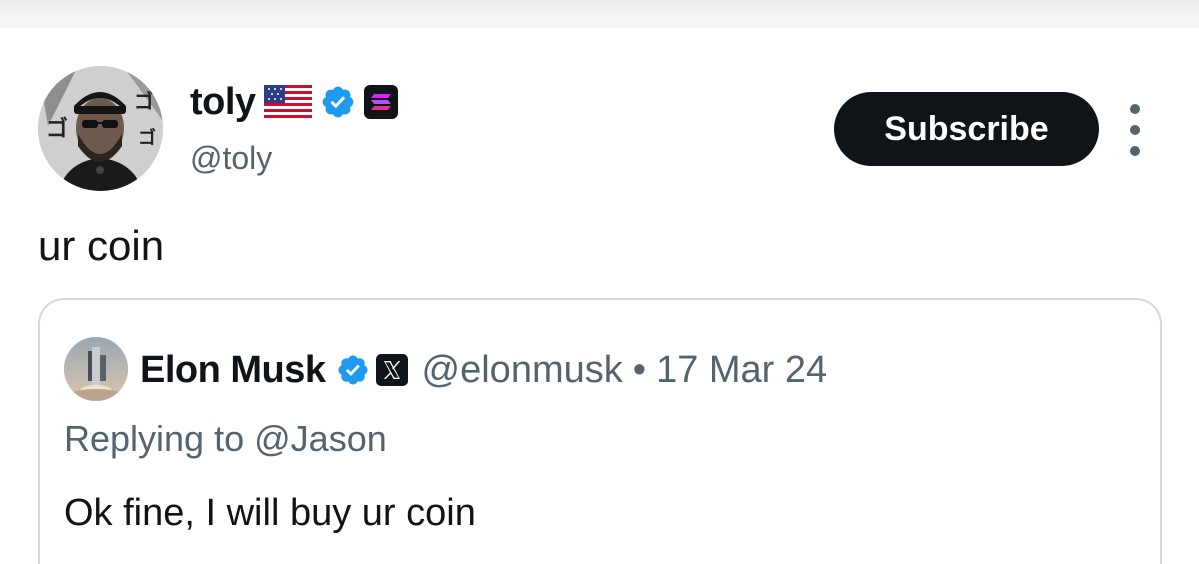  What do you see at coordinates (233, 370) in the screenshot?
I see `quoted-author-name: Elon Musk` at bounding box center [233, 370].